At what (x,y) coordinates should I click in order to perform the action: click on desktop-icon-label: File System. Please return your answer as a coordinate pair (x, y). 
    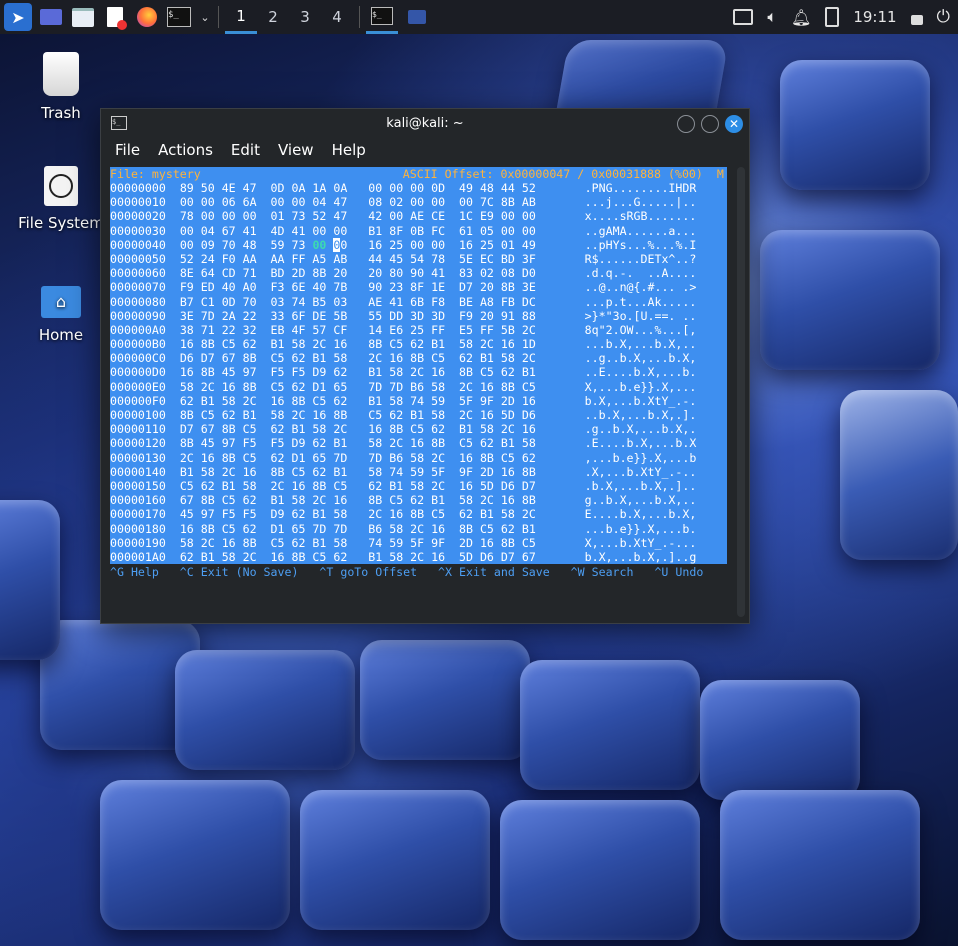
    Looking at the image, I should click on (61, 223).